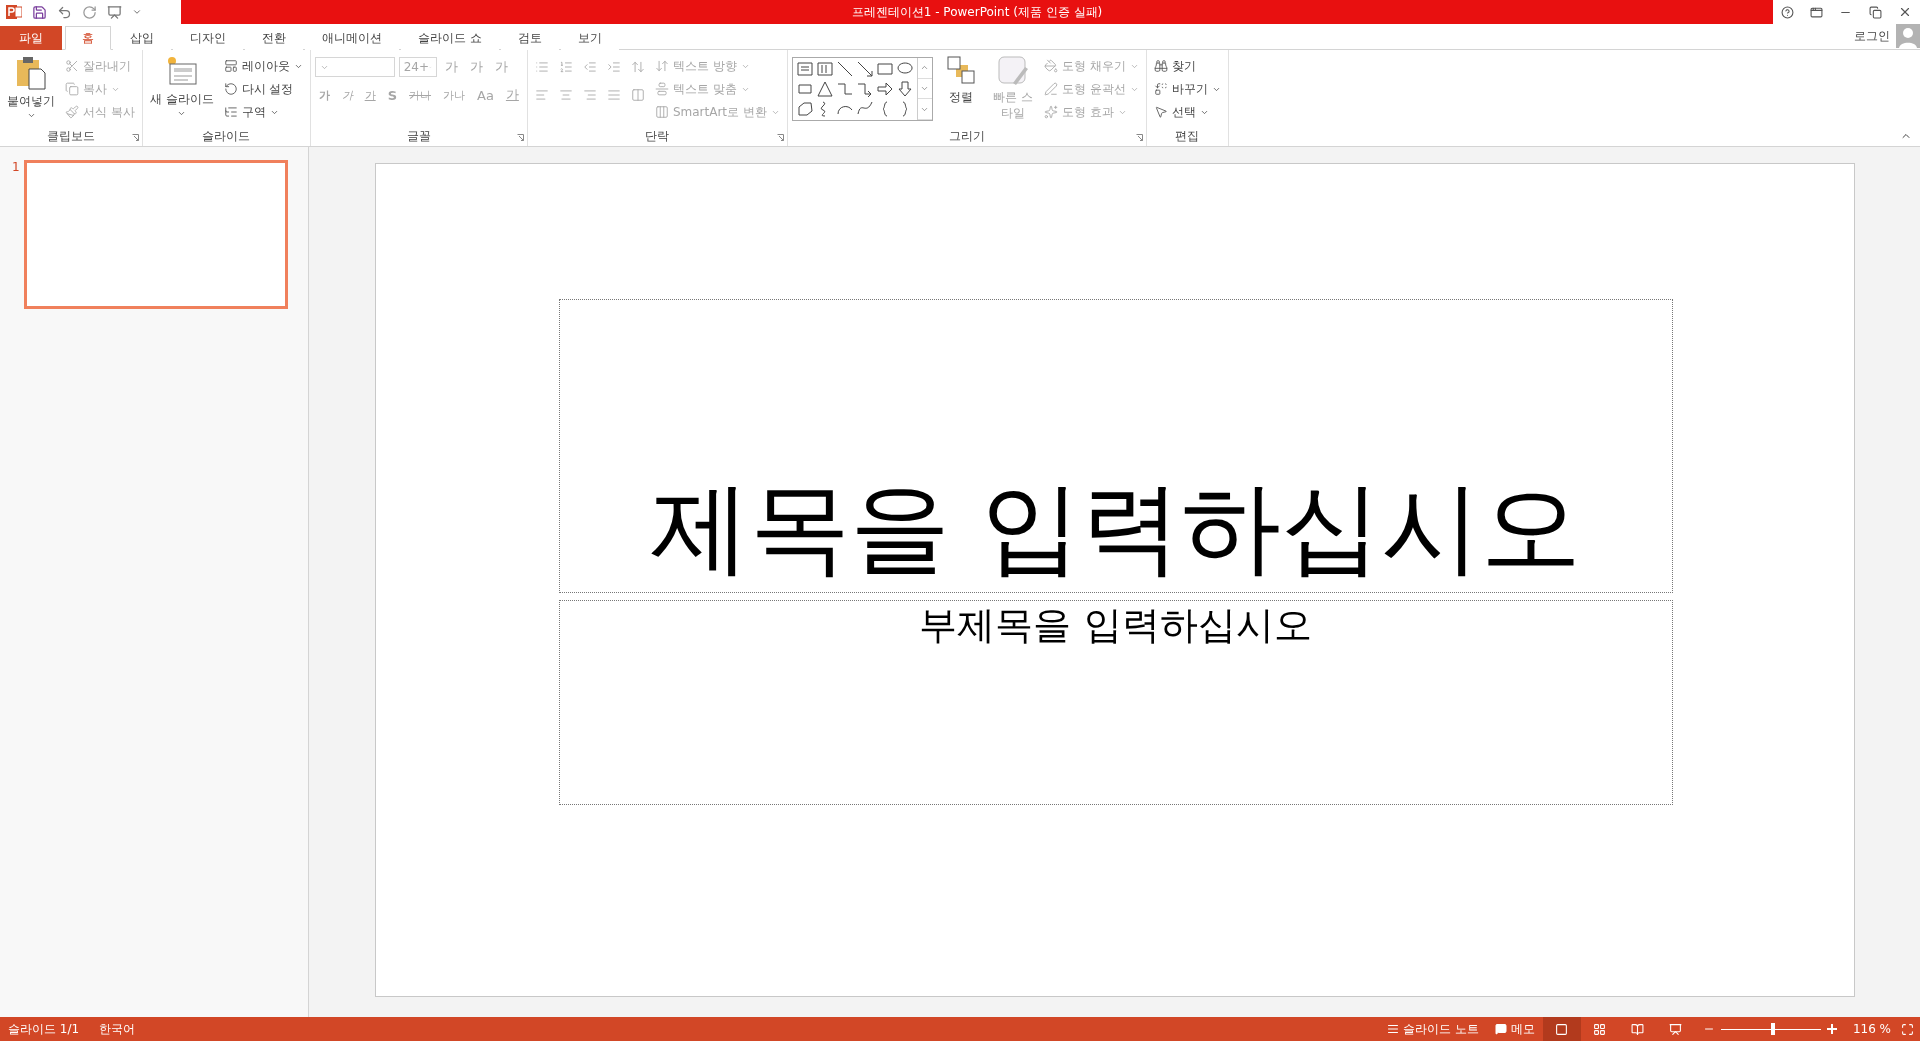  I want to click on group-label: 글꼴, so click(418, 136).